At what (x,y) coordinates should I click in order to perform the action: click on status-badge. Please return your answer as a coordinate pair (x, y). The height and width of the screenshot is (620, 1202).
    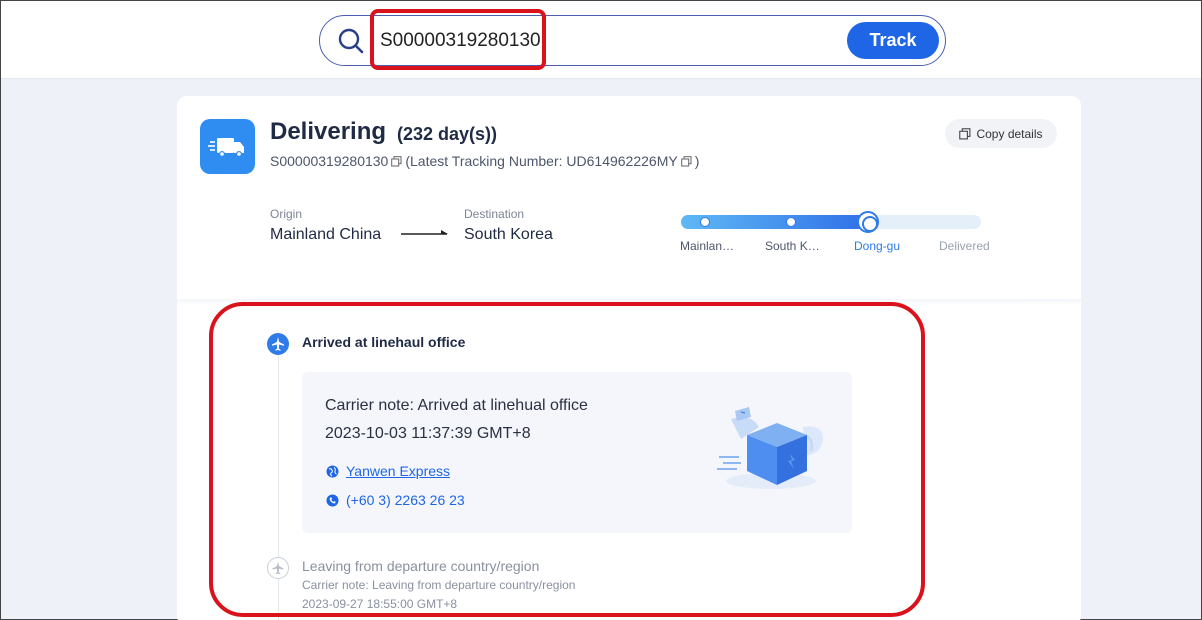
    Looking at the image, I should click on (227, 146).